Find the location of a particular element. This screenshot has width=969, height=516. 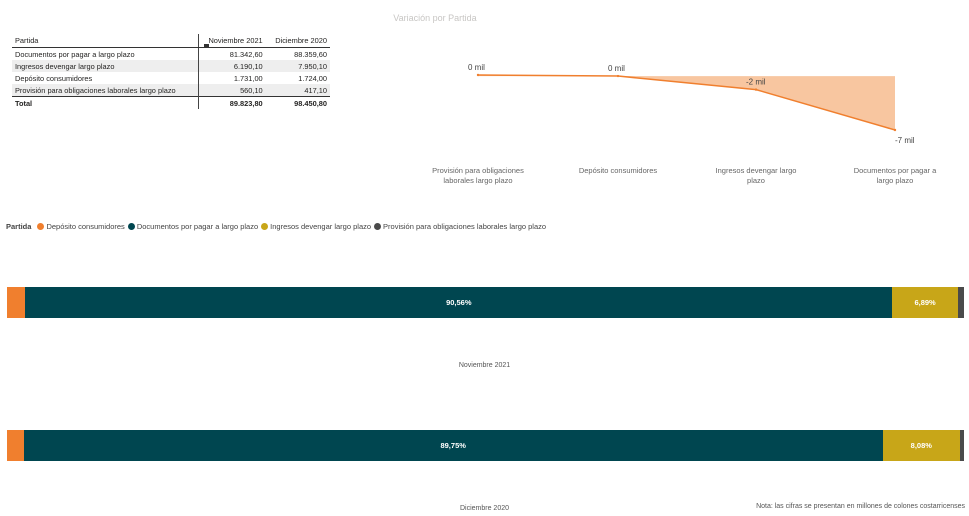

area-x-tick-label-line: laborales largo plazo is located at coordinates (478, 180).